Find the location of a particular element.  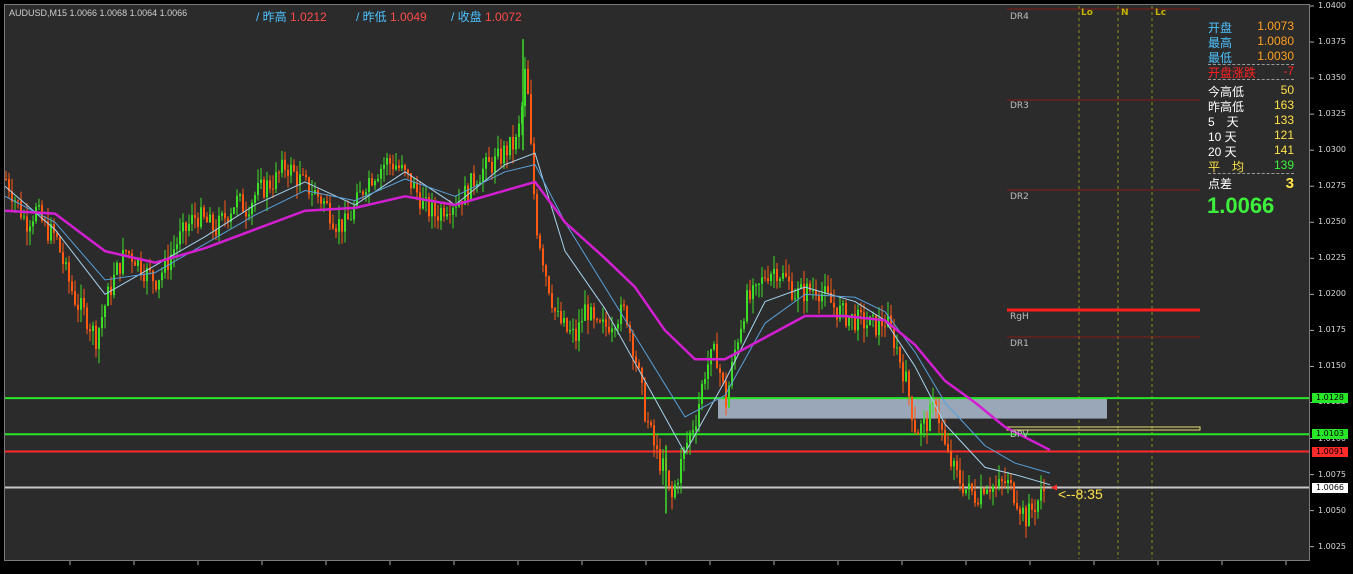

stats-row: 20 天 141 is located at coordinates (1251, 151).